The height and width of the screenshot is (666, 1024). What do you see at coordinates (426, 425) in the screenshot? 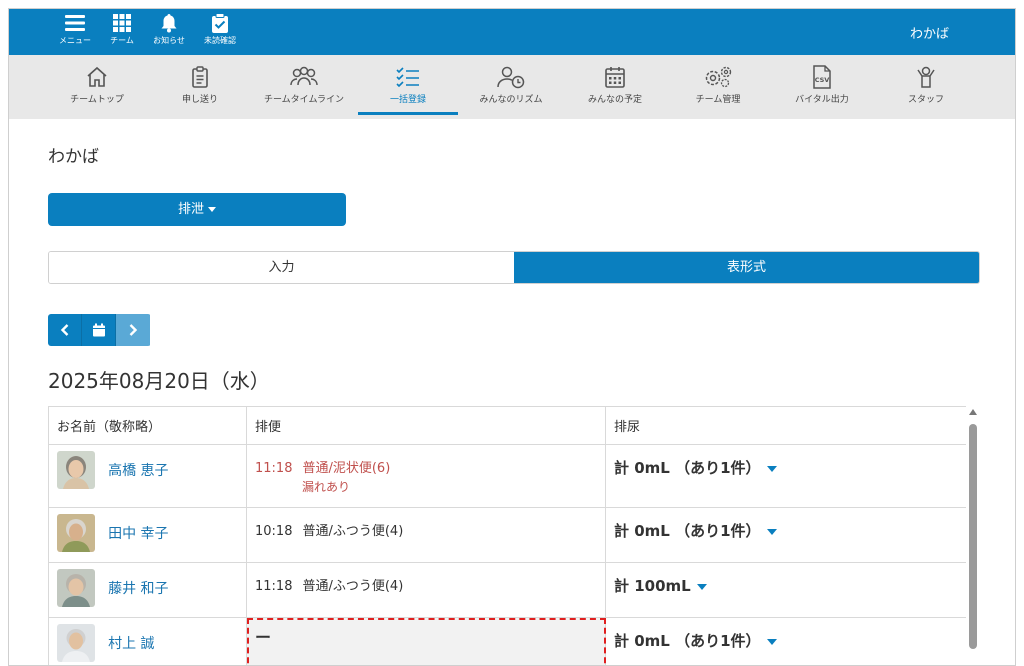
I see `header-stool: 排便` at bounding box center [426, 425].